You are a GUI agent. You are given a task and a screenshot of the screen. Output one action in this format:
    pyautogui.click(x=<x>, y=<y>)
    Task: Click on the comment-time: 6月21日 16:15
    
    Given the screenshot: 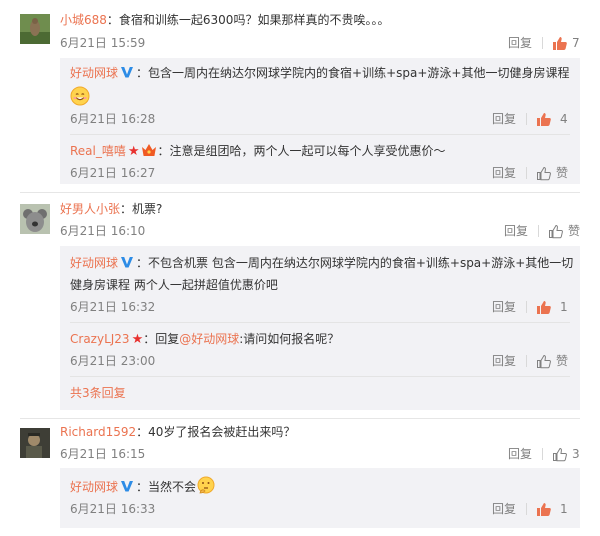 What is the action you would take?
    pyautogui.click(x=103, y=454)
    